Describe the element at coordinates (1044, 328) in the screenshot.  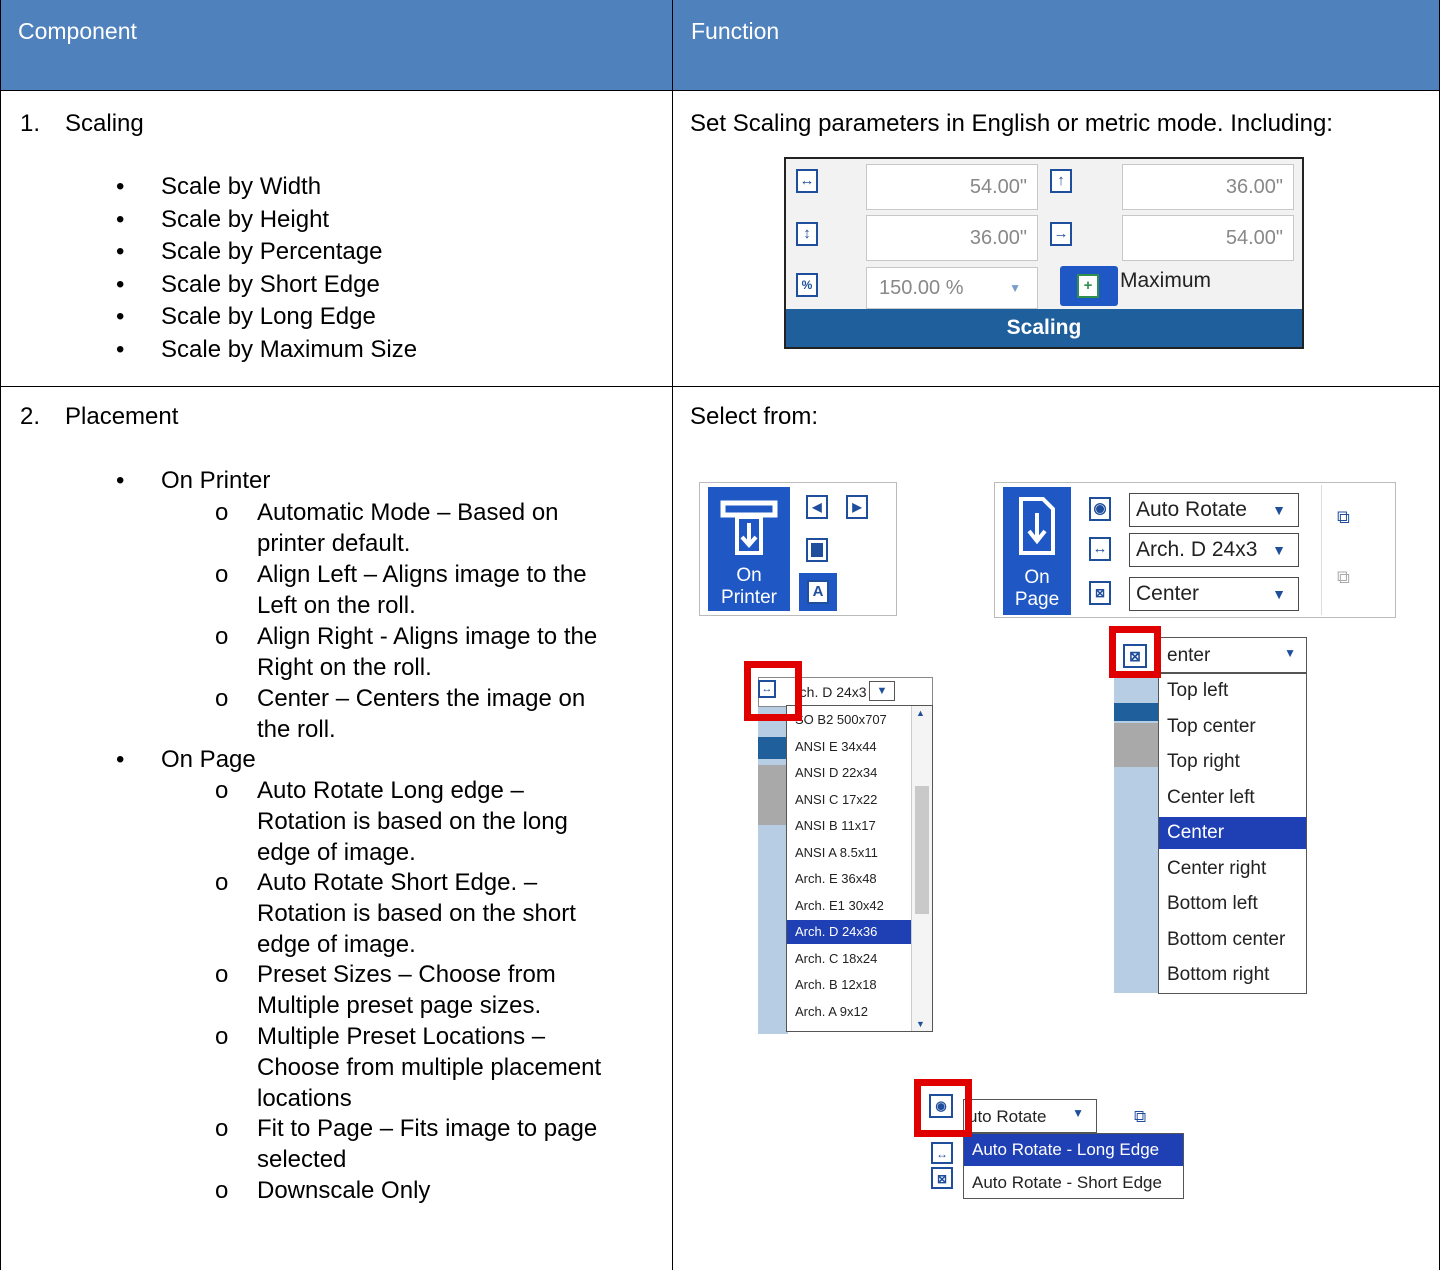
I see `scaling-group-label: Scaling` at that location.